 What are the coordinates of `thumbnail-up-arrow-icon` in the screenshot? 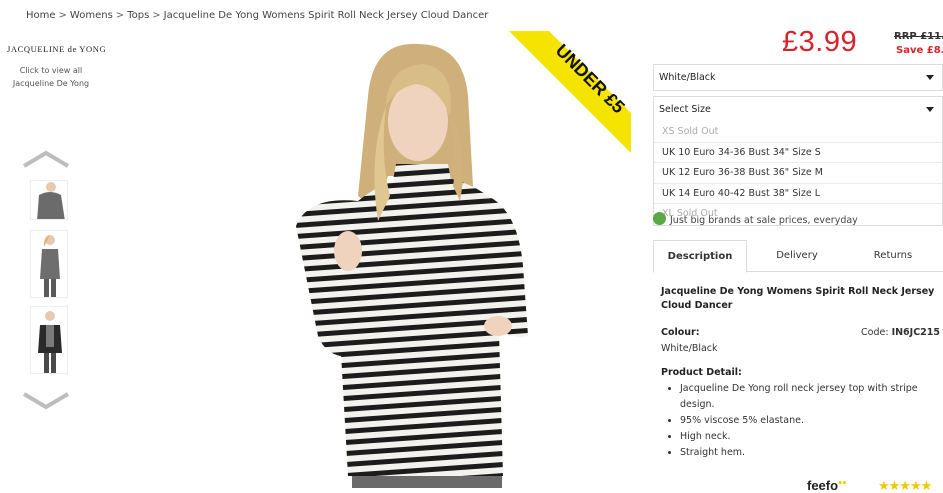 It's located at (46, 159).